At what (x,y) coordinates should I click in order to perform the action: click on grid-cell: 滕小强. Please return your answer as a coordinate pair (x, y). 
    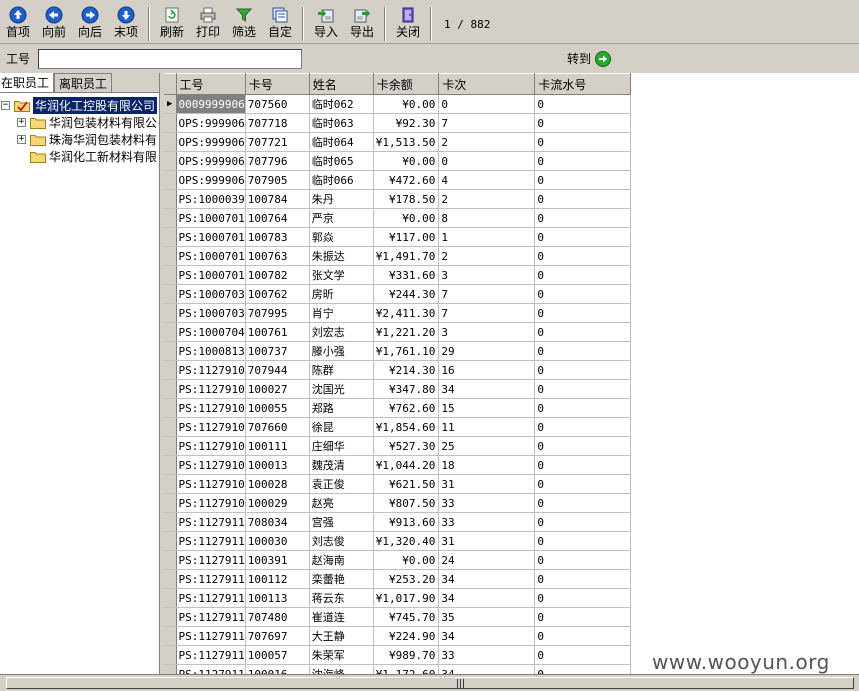
    Looking at the image, I should click on (341, 351).